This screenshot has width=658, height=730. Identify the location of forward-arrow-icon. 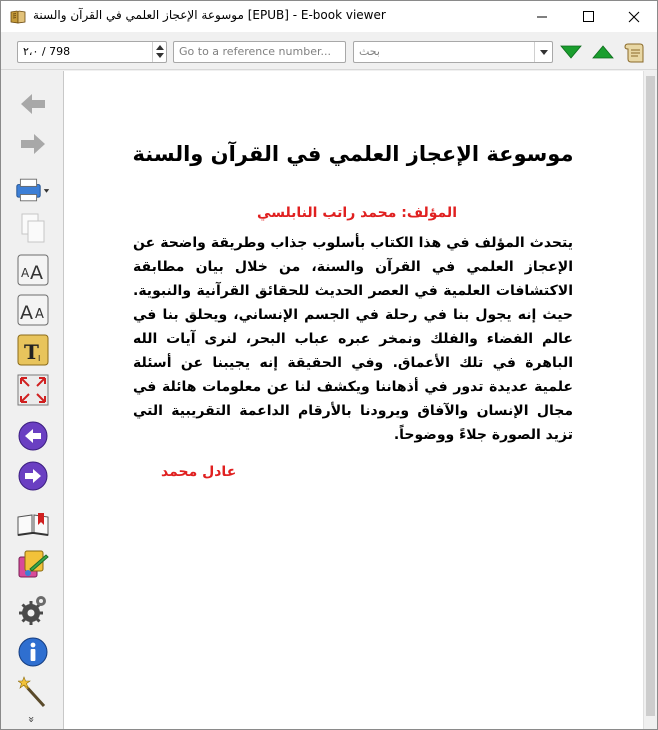
(33, 144).